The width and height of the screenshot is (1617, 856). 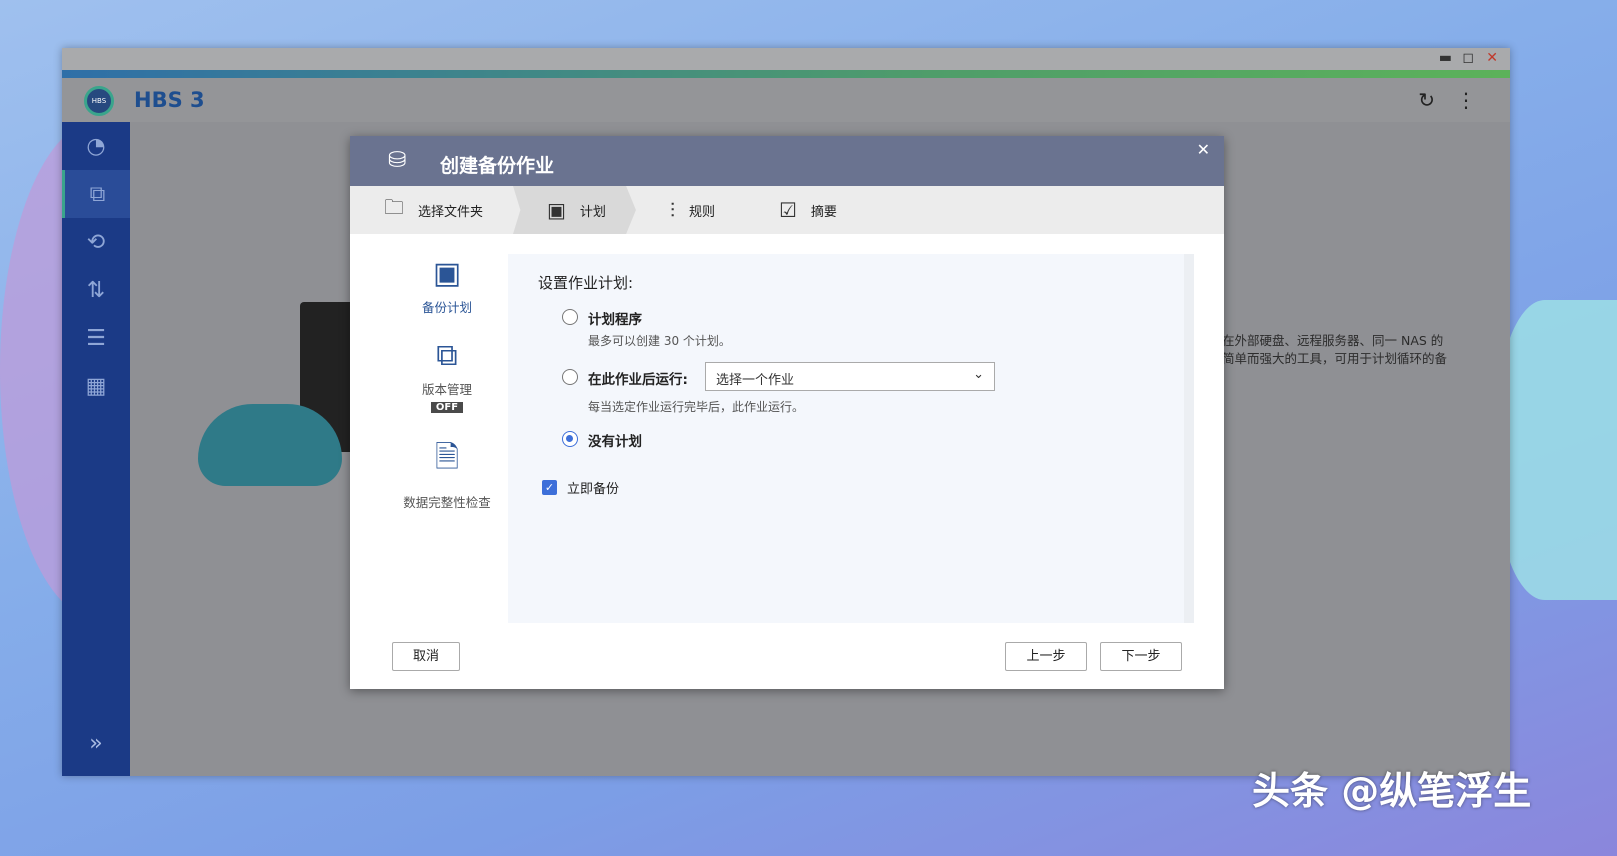 I want to click on services-icon: ▦, so click(x=96, y=386).